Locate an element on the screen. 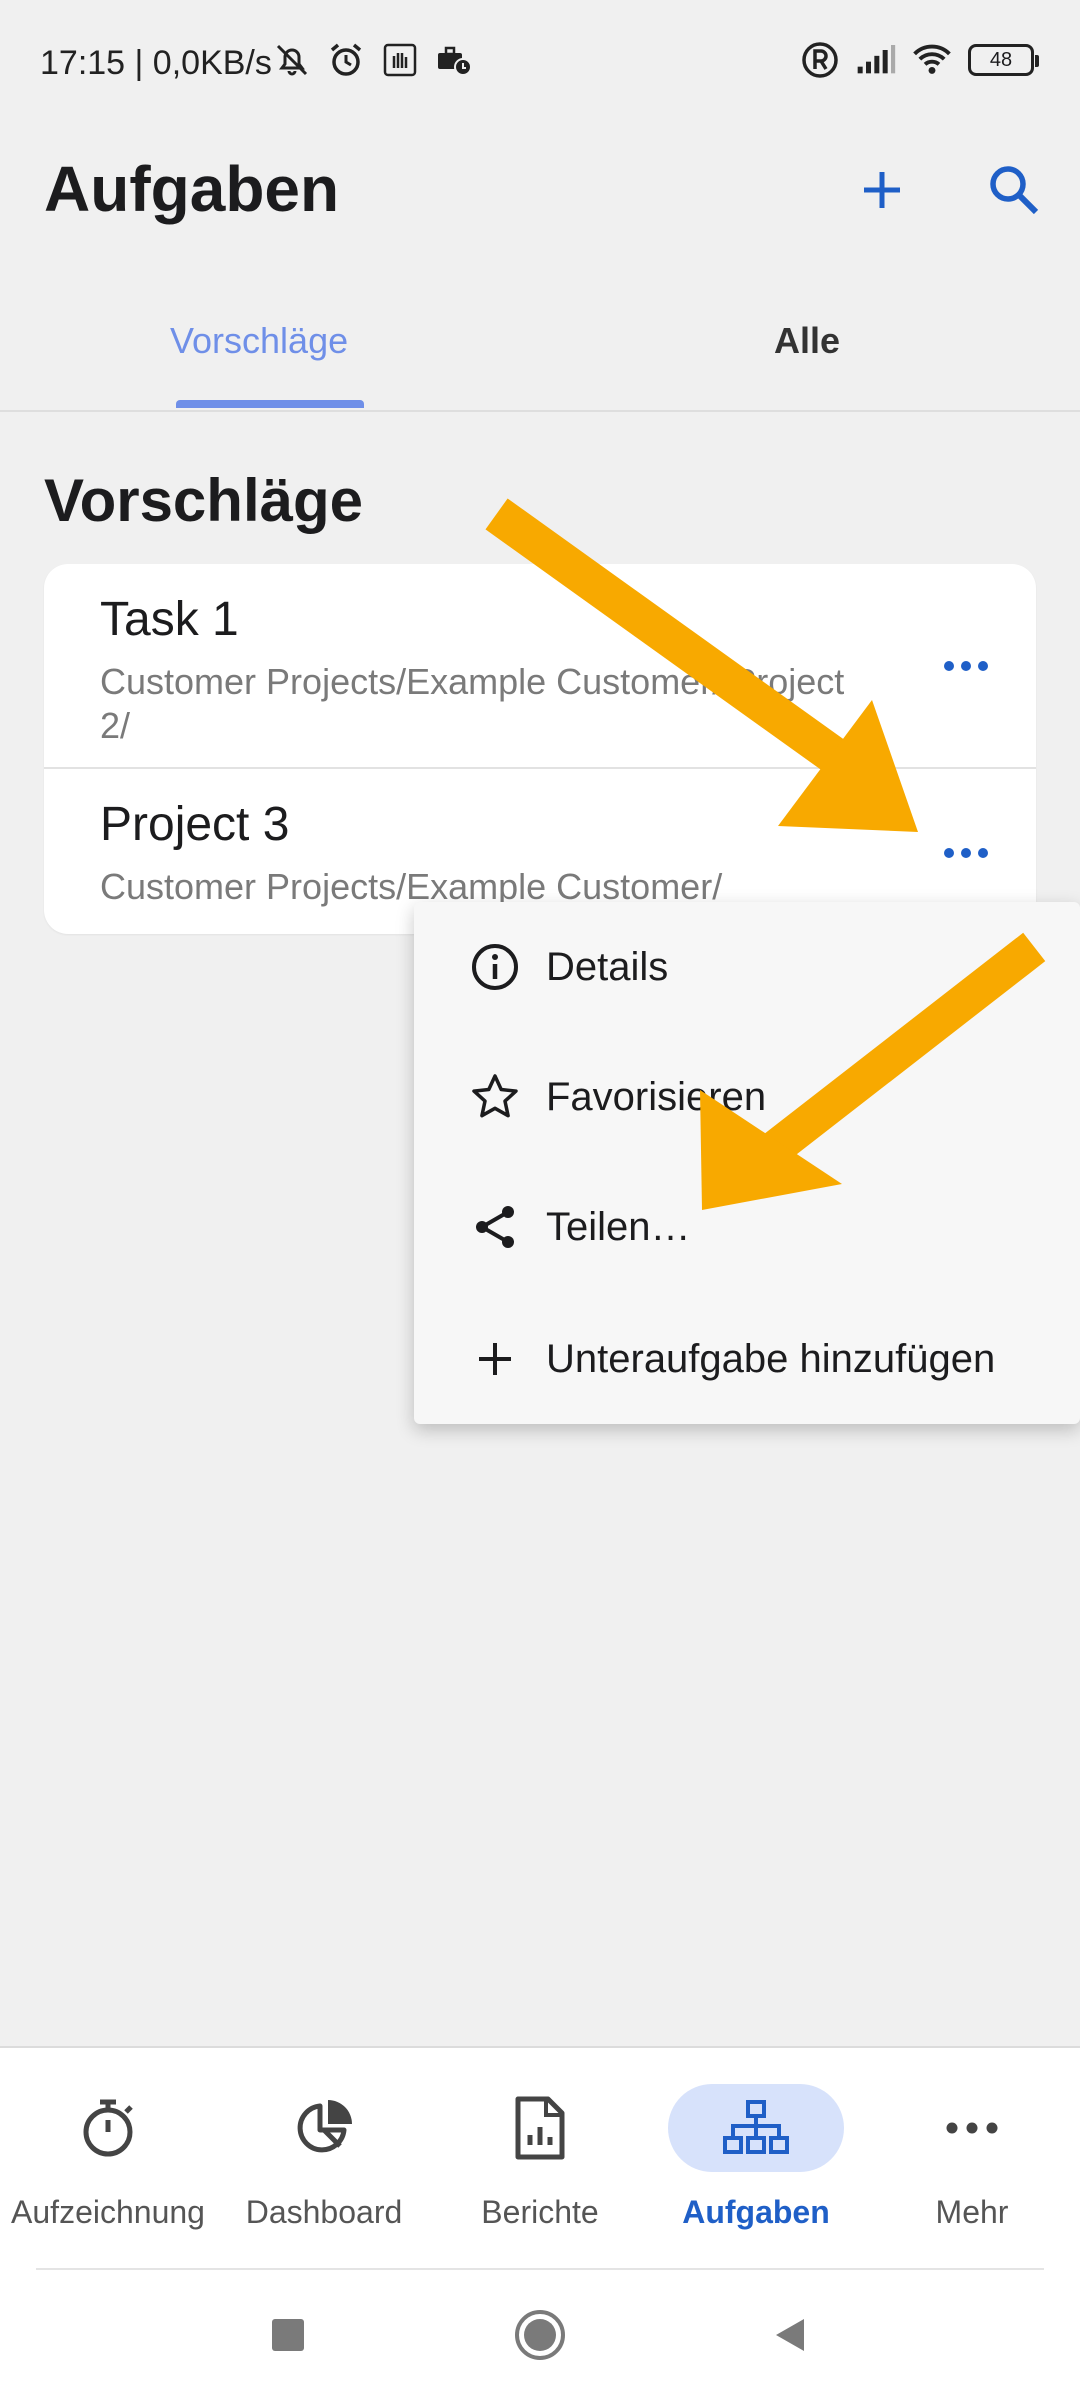 This screenshot has width=1080, height=2400. tab-bar: Vorschläge Alle is located at coordinates (540, 356).